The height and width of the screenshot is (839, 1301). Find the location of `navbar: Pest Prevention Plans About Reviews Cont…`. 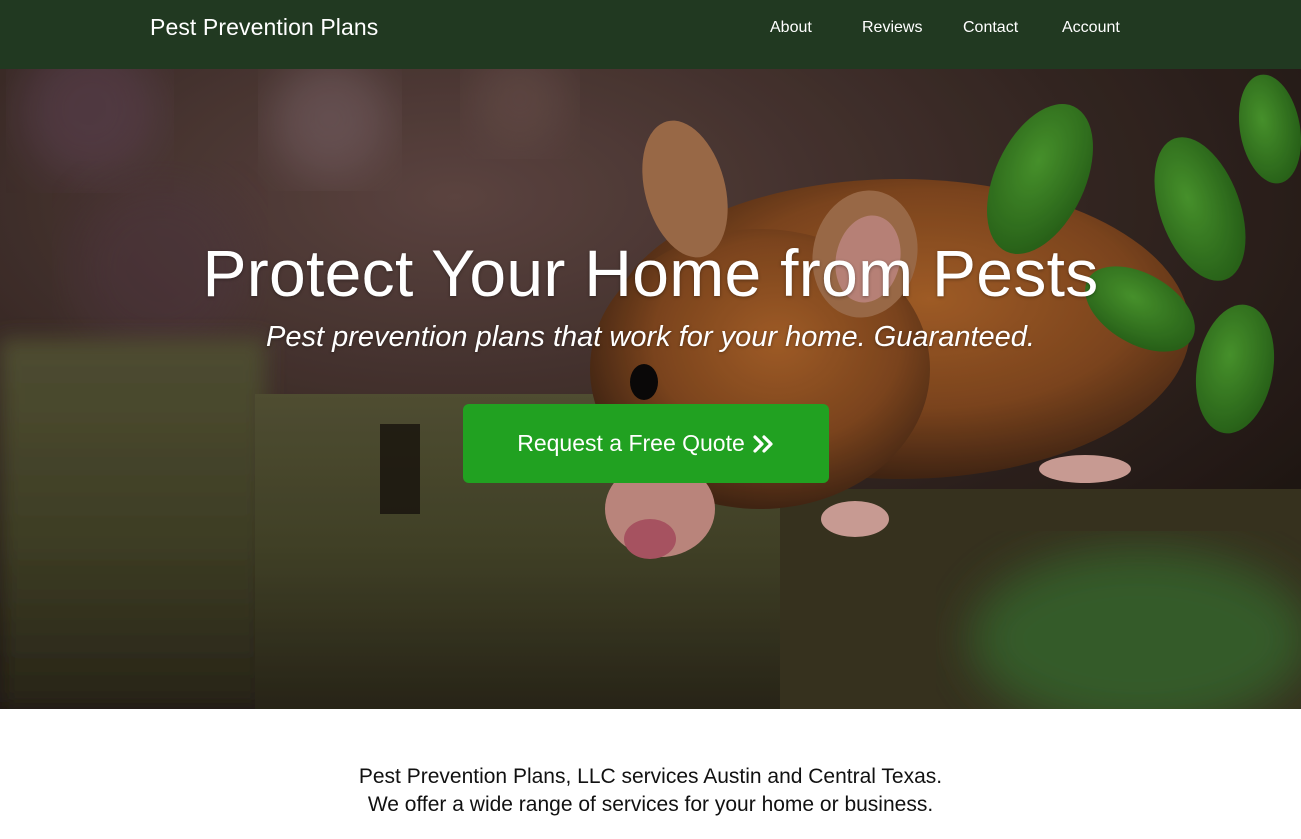

navbar: Pest Prevention Plans About Reviews Cont… is located at coordinates (650, 34).